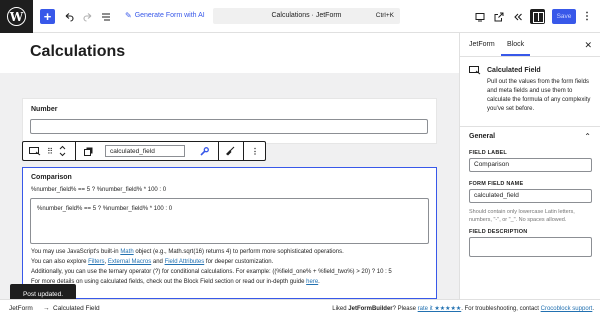 This screenshot has height=316, width=600. I want to click on chevron-up-down-icon, so click(62, 151).